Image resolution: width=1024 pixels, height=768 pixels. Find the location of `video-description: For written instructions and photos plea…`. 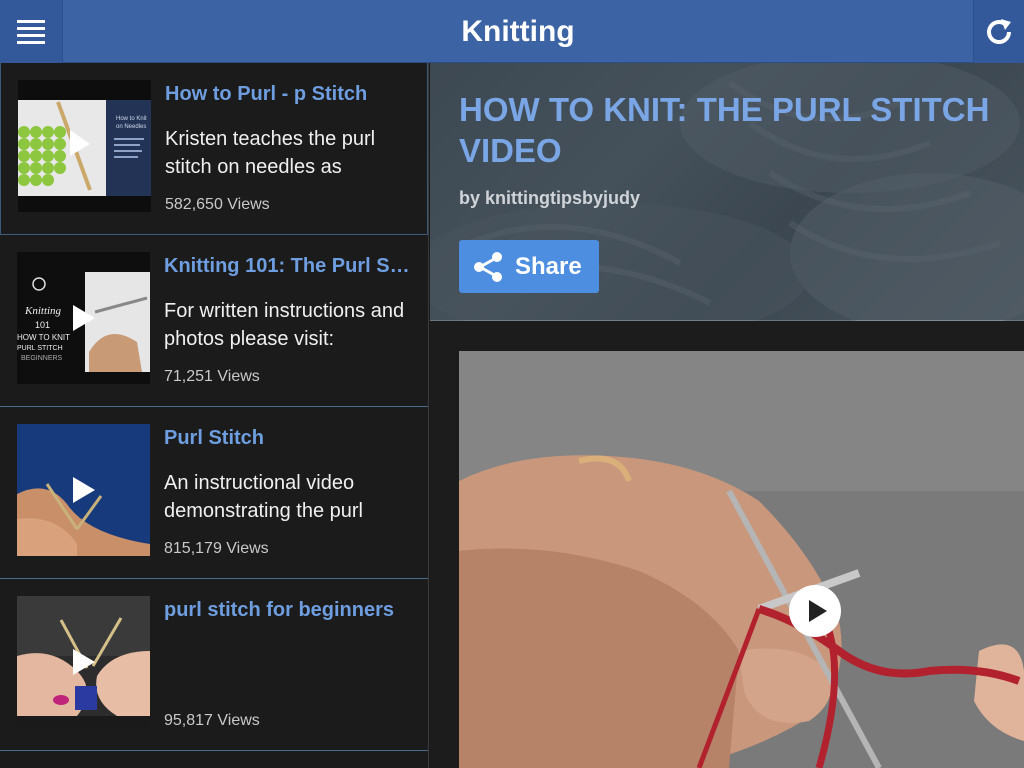

video-description: For written instructions and photos plea… is located at coordinates (284, 325).